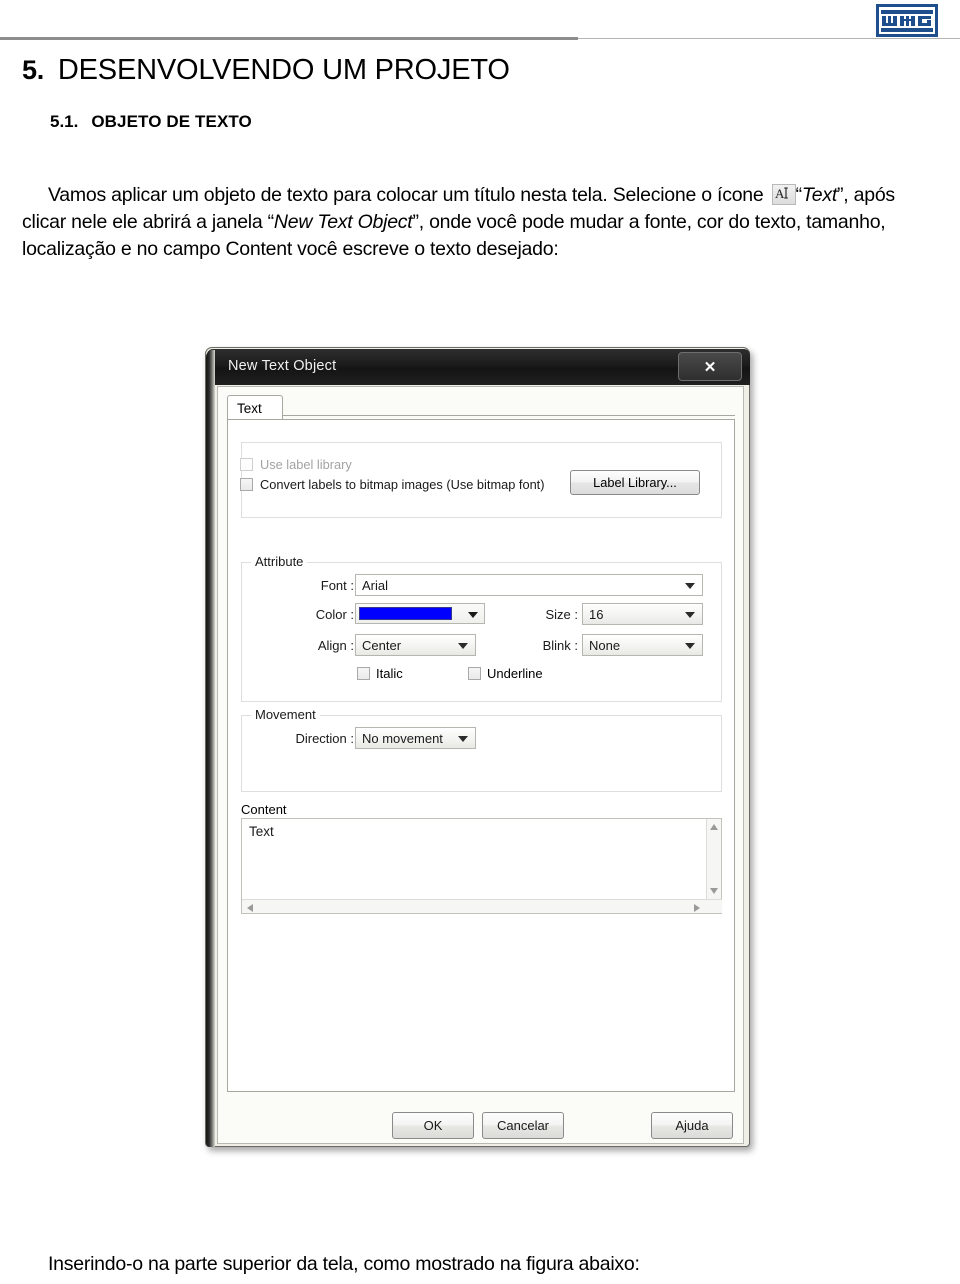  Describe the element at coordinates (405, 613) in the screenshot. I see `color-swatch` at that location.